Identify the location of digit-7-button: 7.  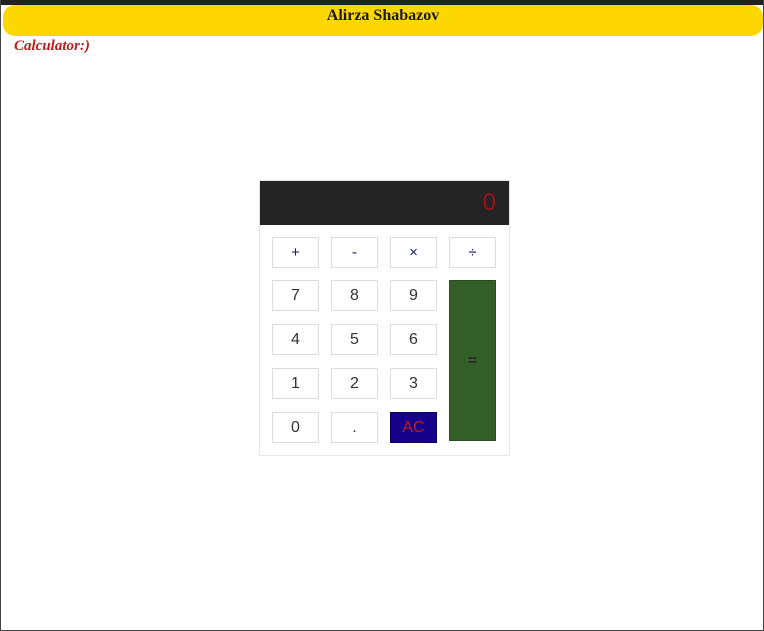
(295, 295).